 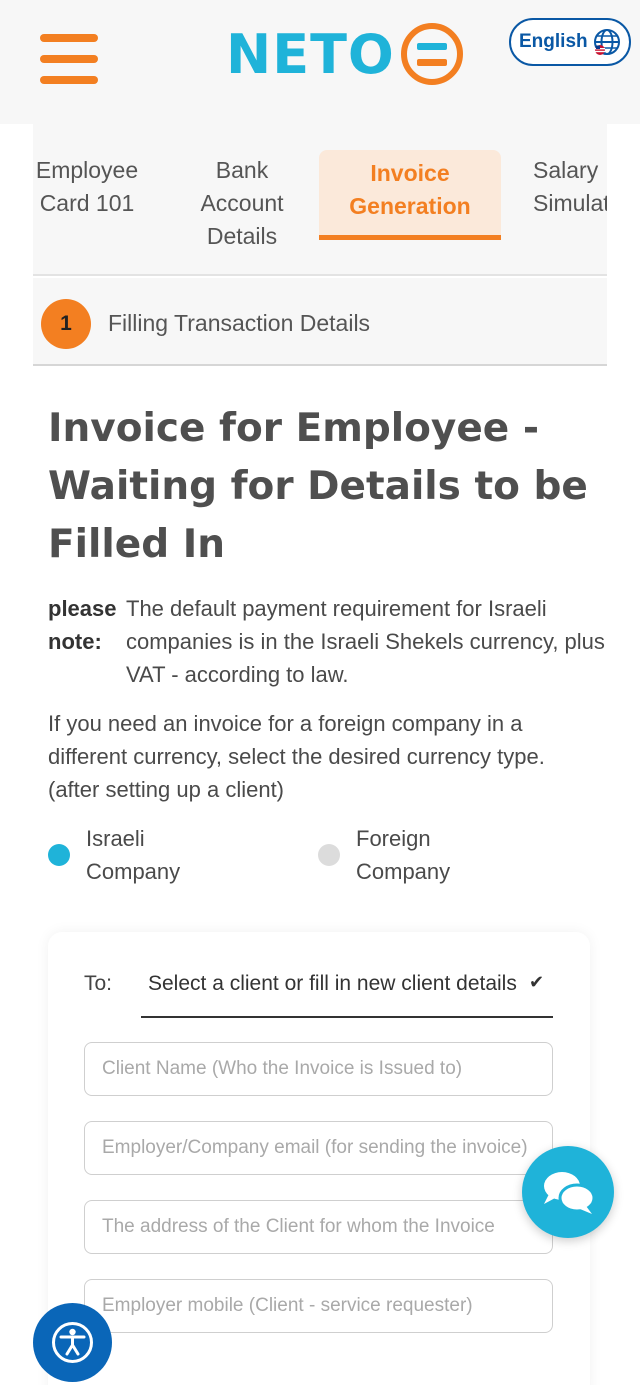 I want to click on step-label: Filling Transaction Details, so click(x=239, y=323).